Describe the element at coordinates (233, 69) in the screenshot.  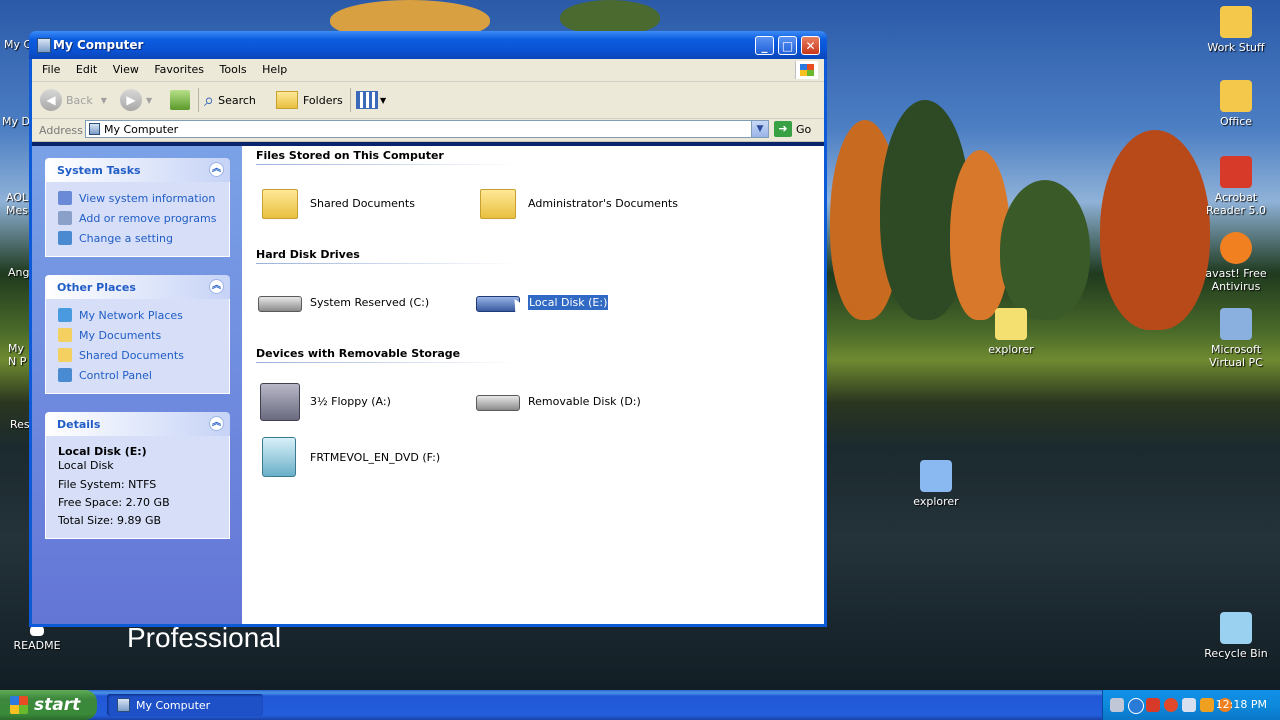
I see `menu-tools: Tools` at that location.